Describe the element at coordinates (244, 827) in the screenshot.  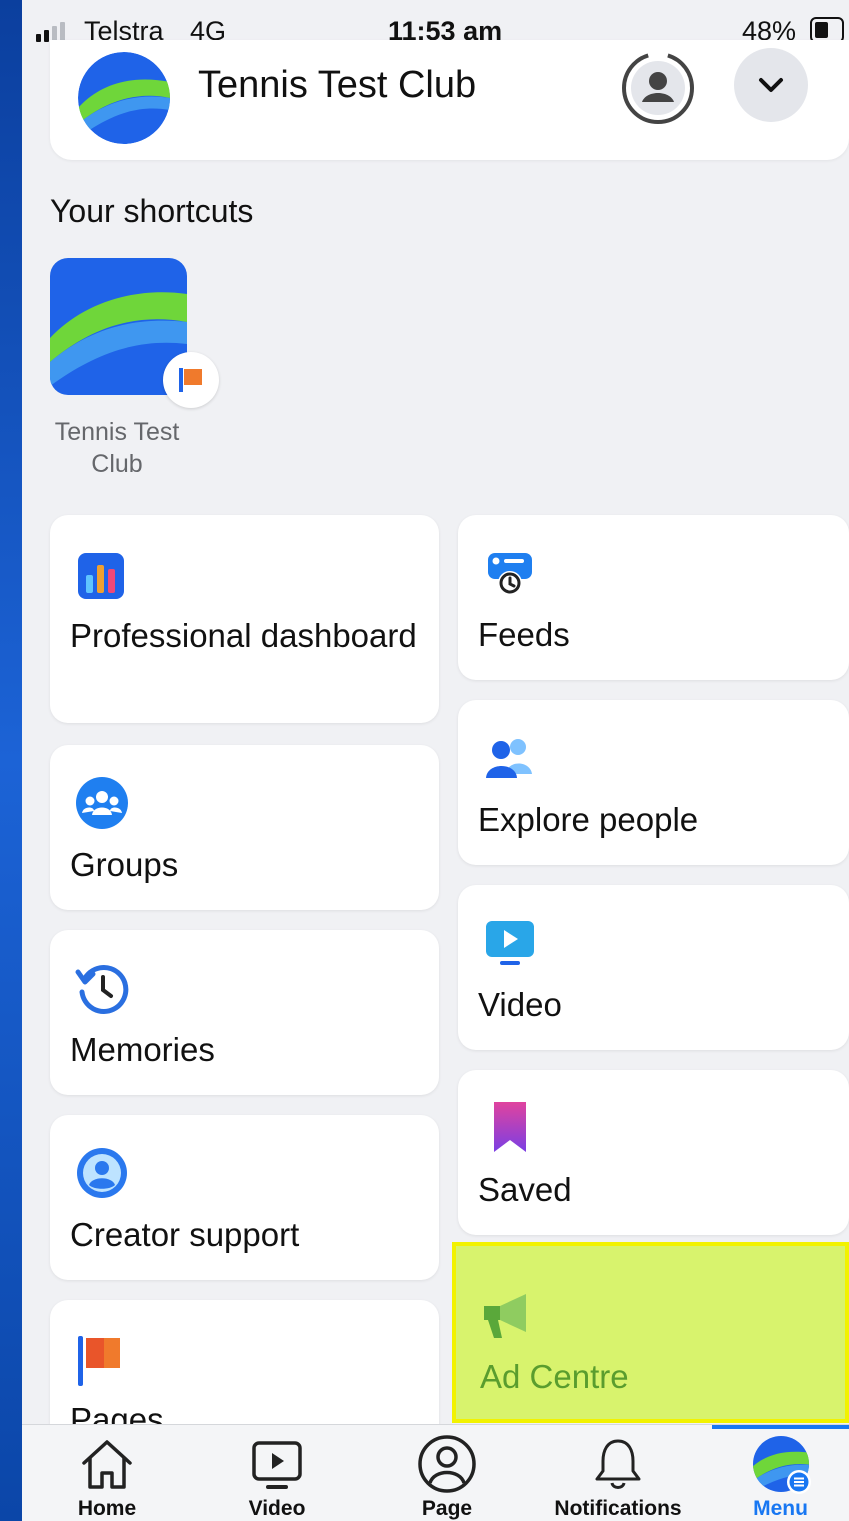
I see `menu-item-groups: Groups` at that location.